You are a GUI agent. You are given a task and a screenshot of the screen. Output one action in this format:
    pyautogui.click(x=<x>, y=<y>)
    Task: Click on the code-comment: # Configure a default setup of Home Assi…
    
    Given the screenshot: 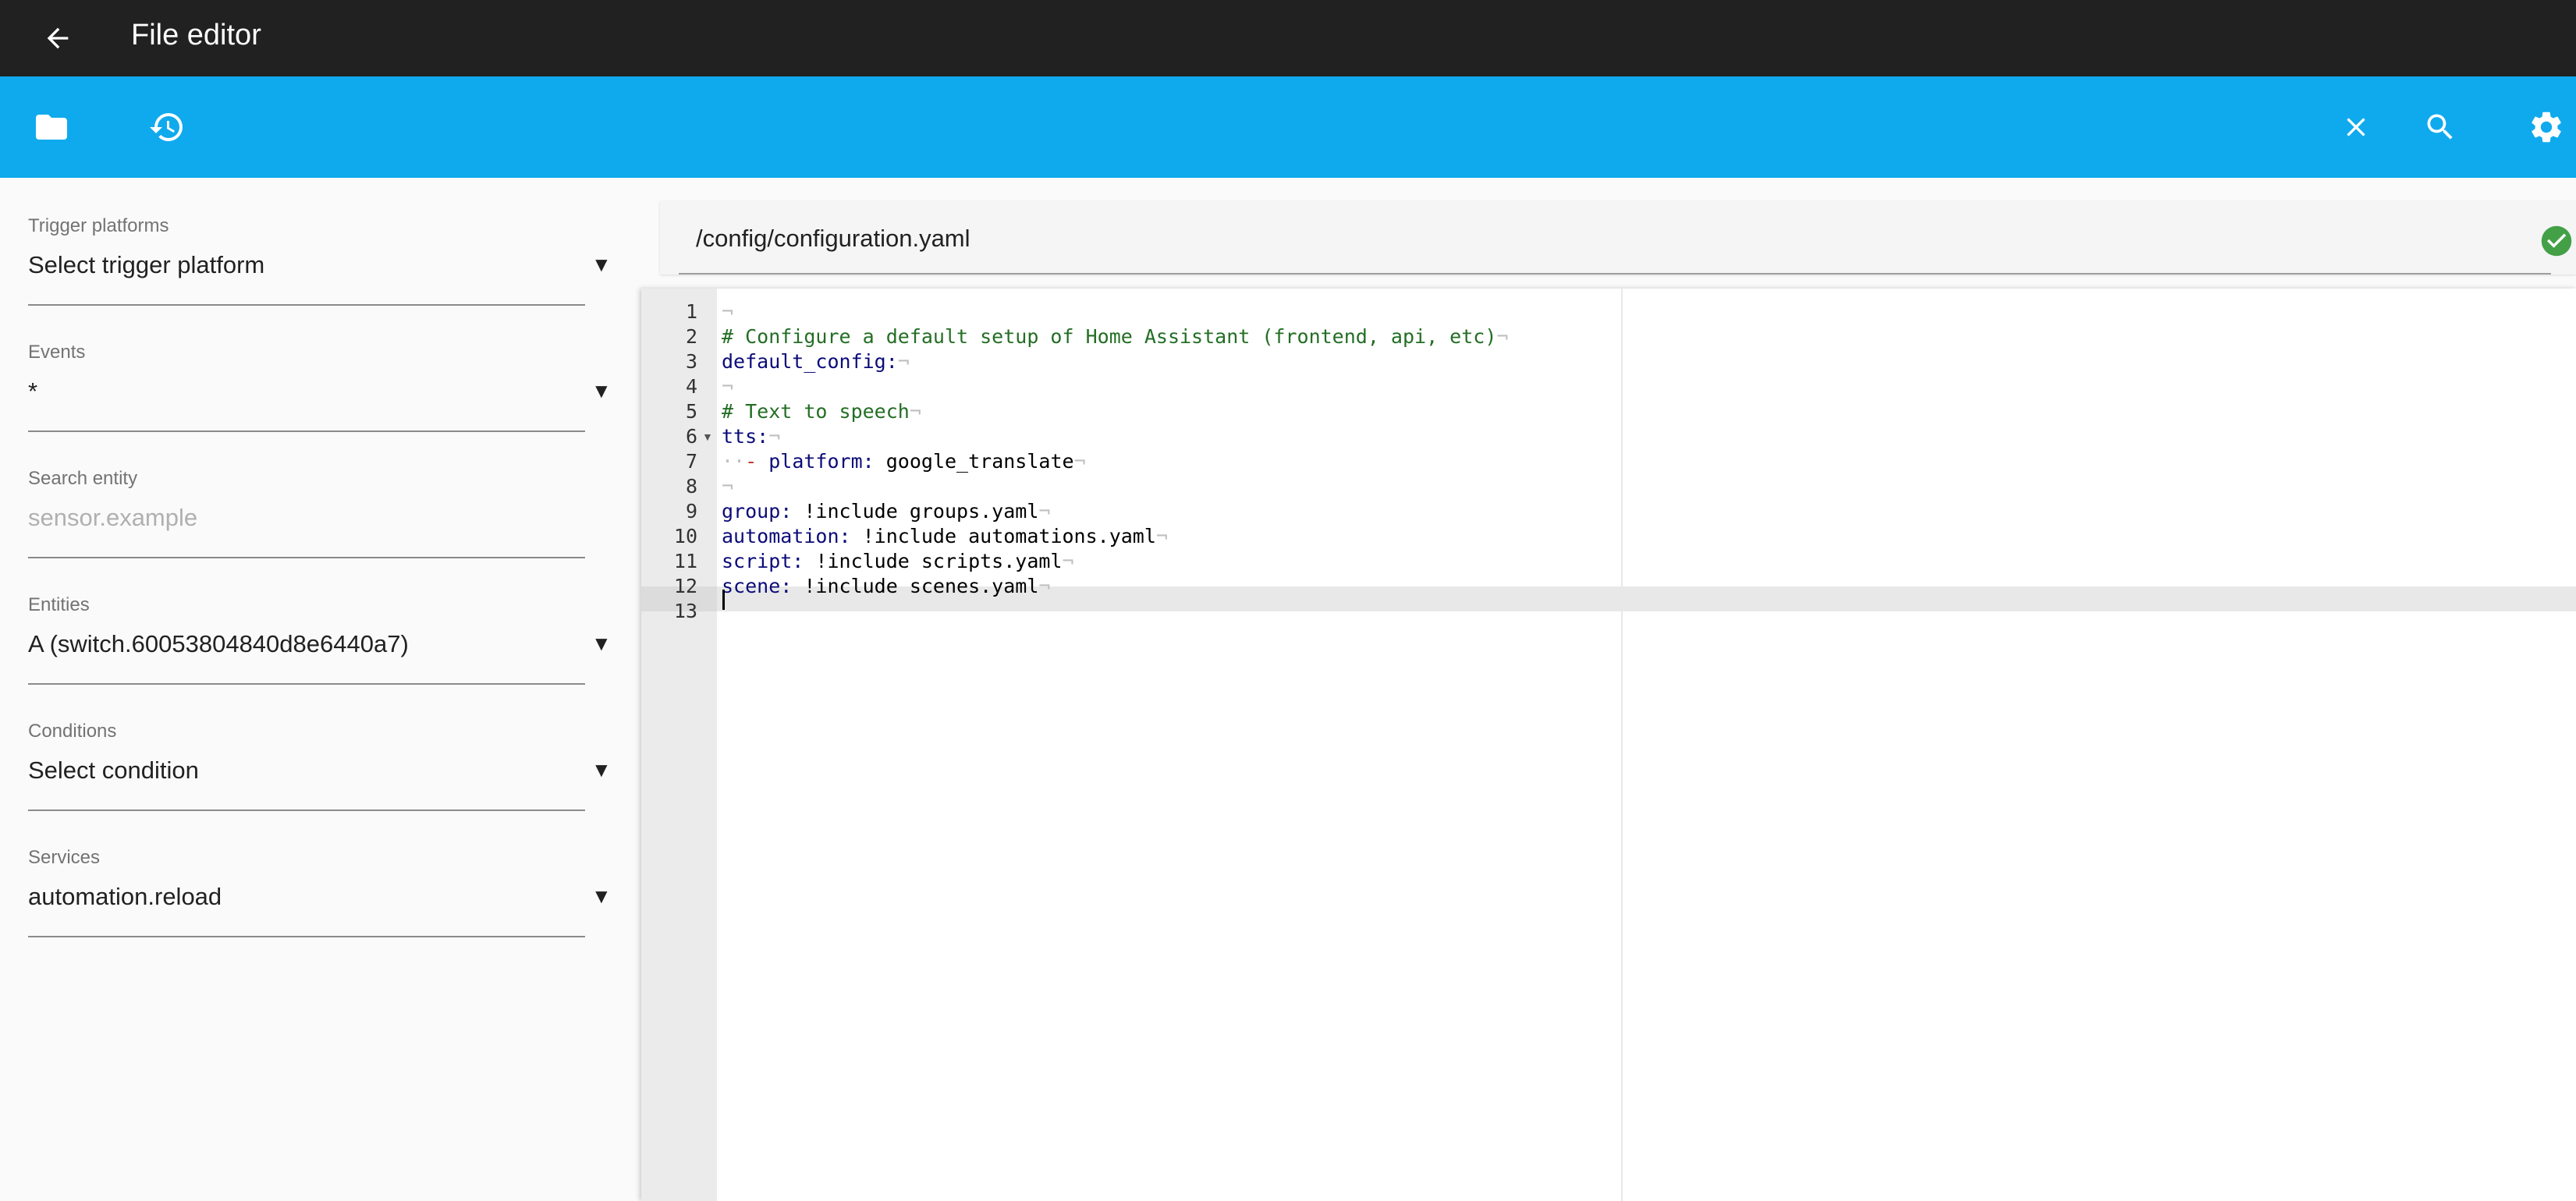 What is the action you would take?
    pyautogui.click(x=1109, y=336)
    